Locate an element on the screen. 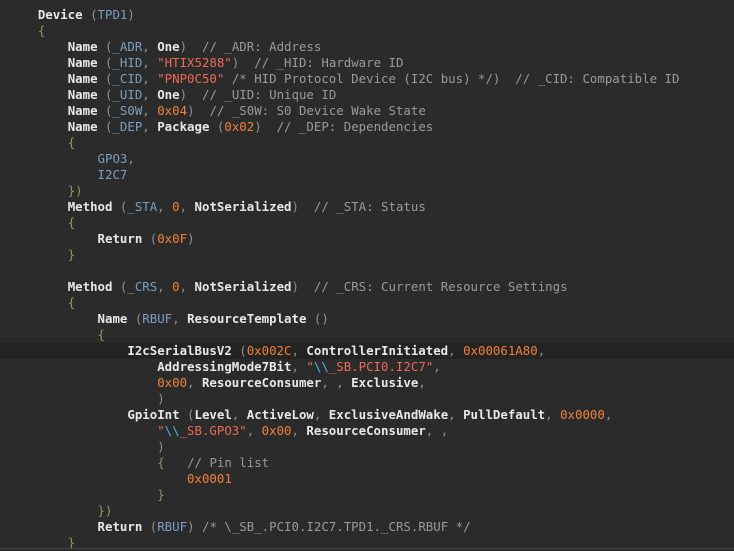 Image resolution: width=734 pixels, height=551 pixels. code-line: 0x0001 is located at coordinates (371, 479).